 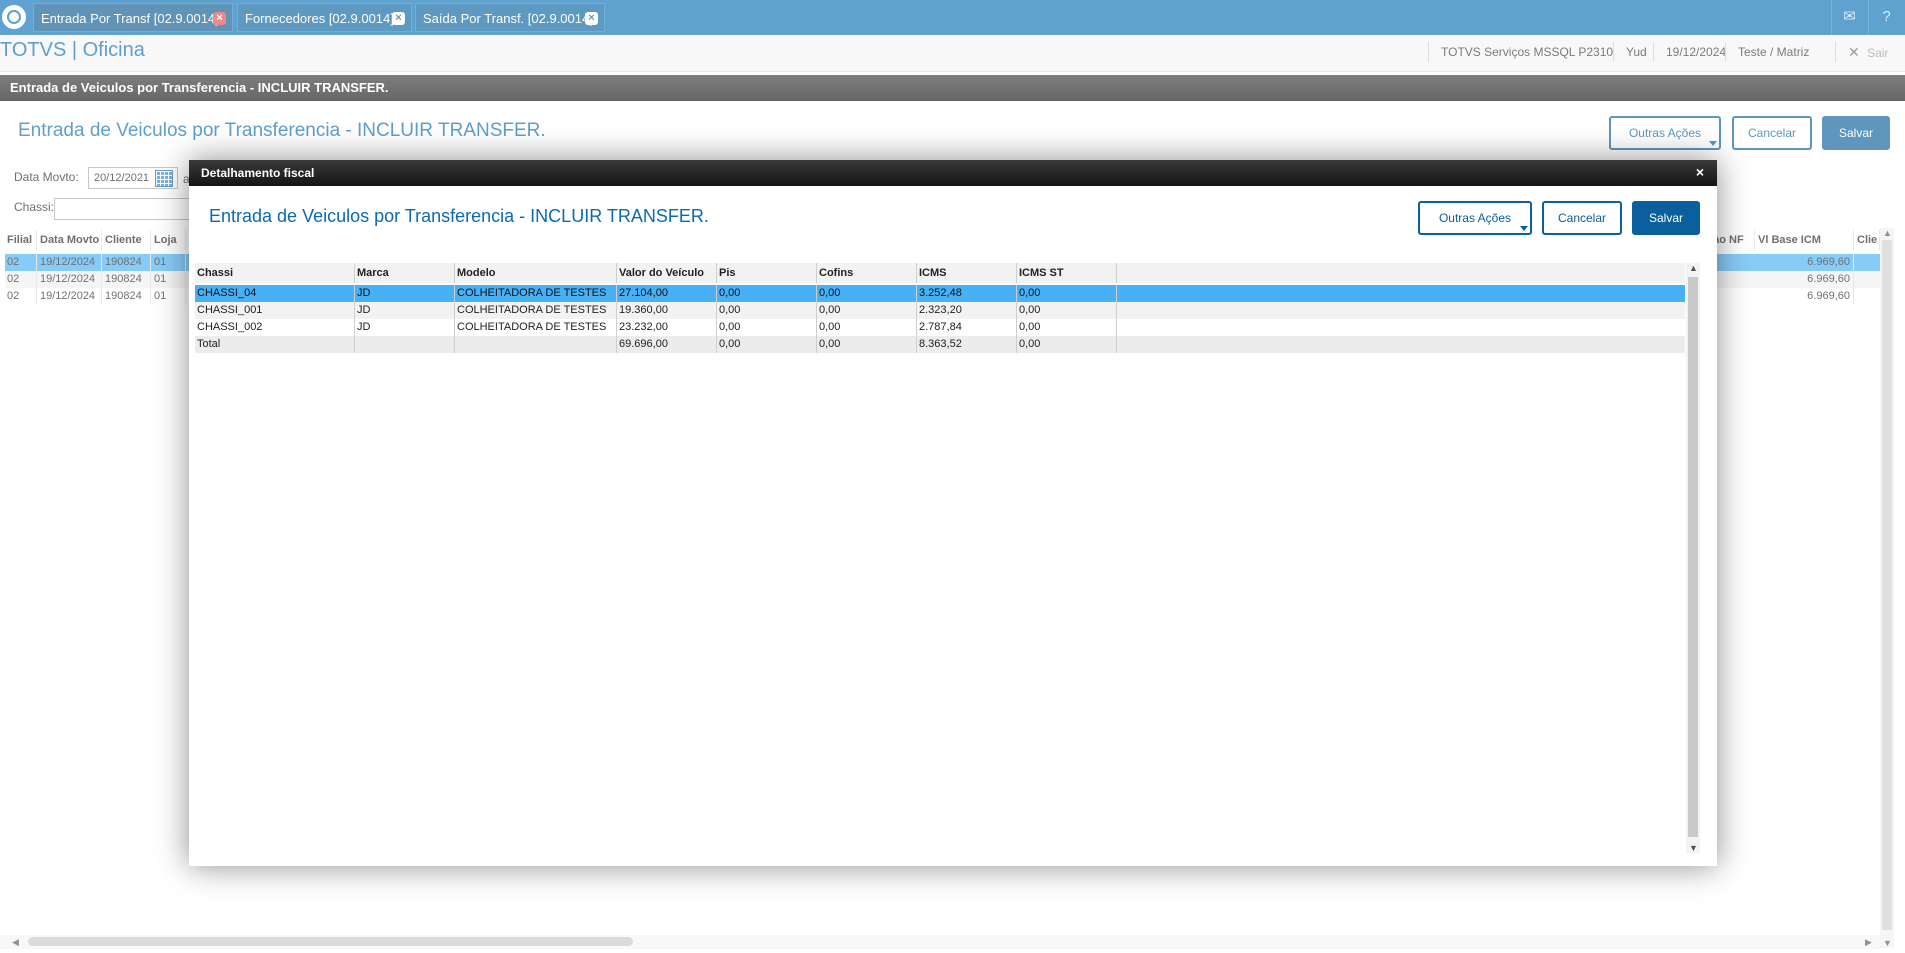 What do you see at coordinates (867, 273) in the screenshot?
I see `column-header: Cofins` at bounding box center [867, 273].